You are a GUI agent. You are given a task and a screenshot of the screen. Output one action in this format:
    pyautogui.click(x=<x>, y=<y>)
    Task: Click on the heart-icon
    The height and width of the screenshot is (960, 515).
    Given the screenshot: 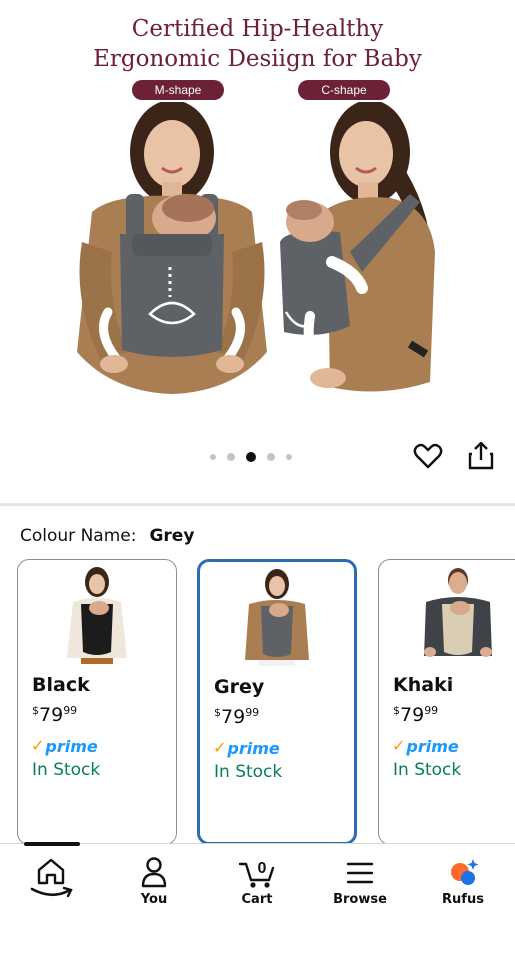 What is the action you would take?
    pyautogui.click(x=428, y=456)
    